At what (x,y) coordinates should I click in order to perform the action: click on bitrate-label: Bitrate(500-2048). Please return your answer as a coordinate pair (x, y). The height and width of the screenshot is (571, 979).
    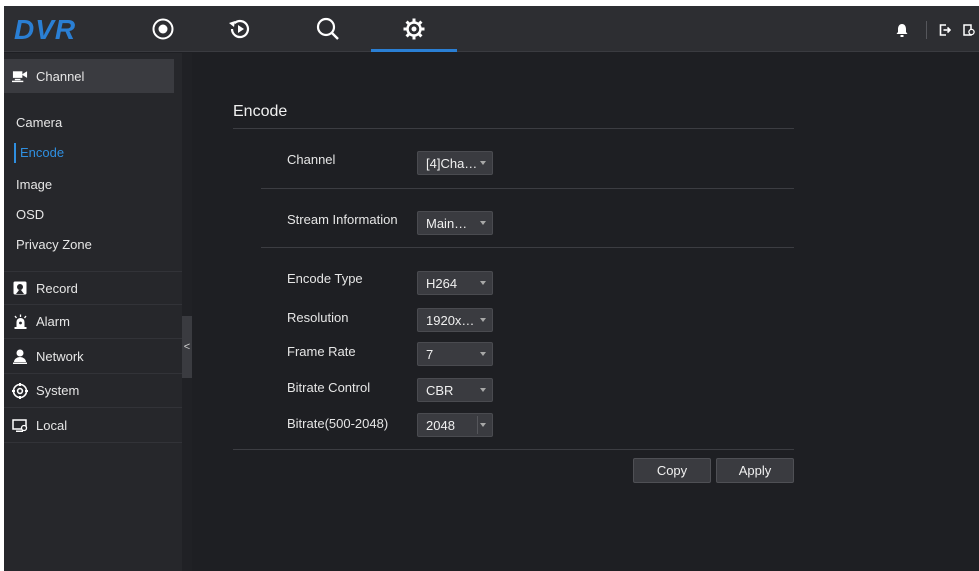
    Looking at the image, I should click on (338, 423).